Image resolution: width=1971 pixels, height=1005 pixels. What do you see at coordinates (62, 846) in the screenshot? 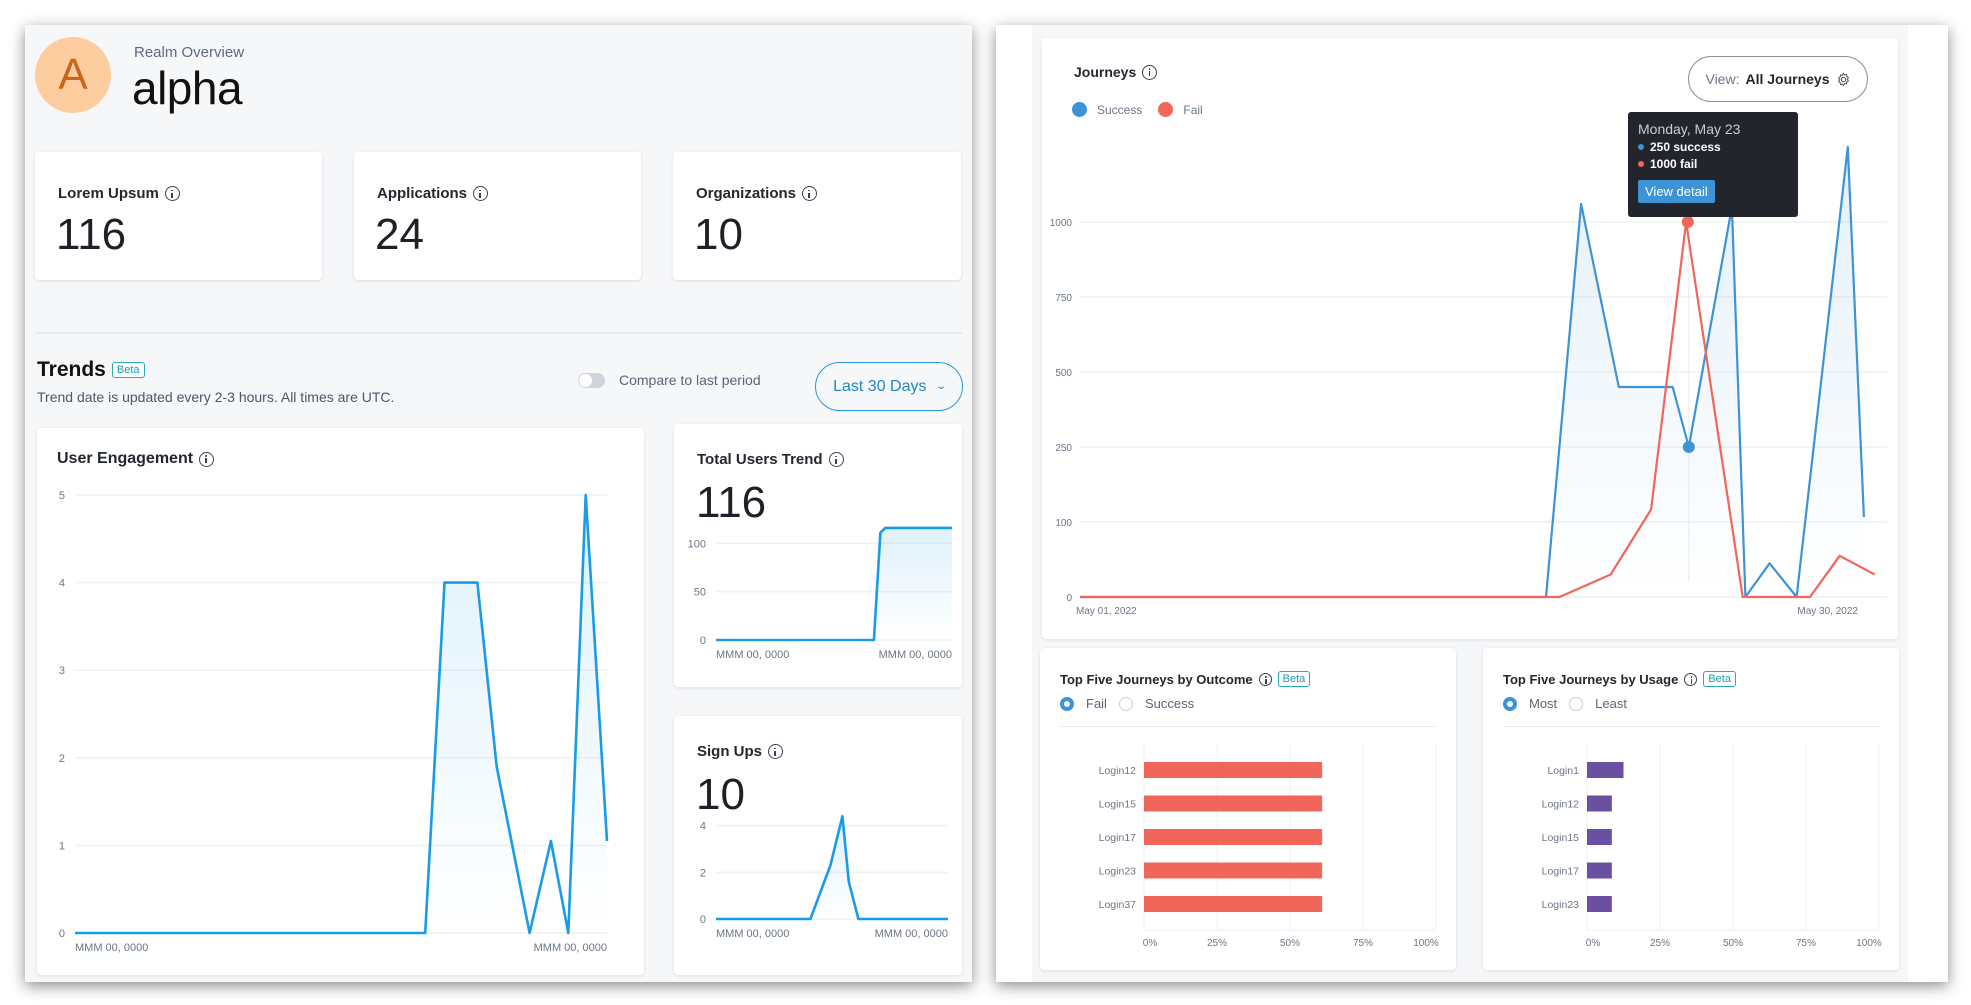
I see `y-tick-label: 1` at bounding box center [62, 846].